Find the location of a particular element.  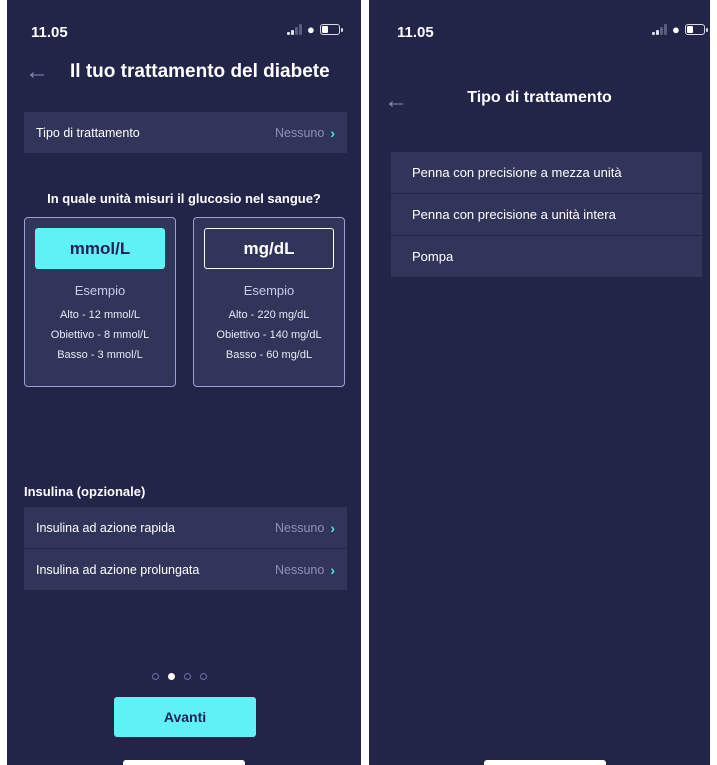

page-title: Il tuo trattamento del diabete is located at coordinates (200, 71).